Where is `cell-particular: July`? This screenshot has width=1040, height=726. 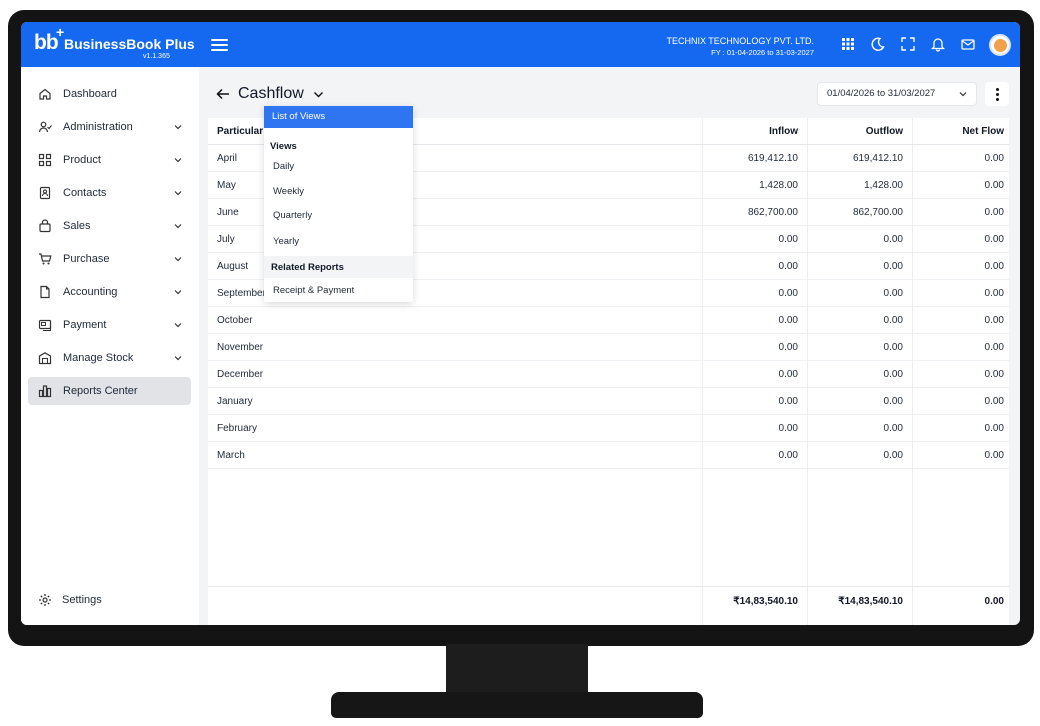 cell-particular: July is located at coordinates (226, 239).